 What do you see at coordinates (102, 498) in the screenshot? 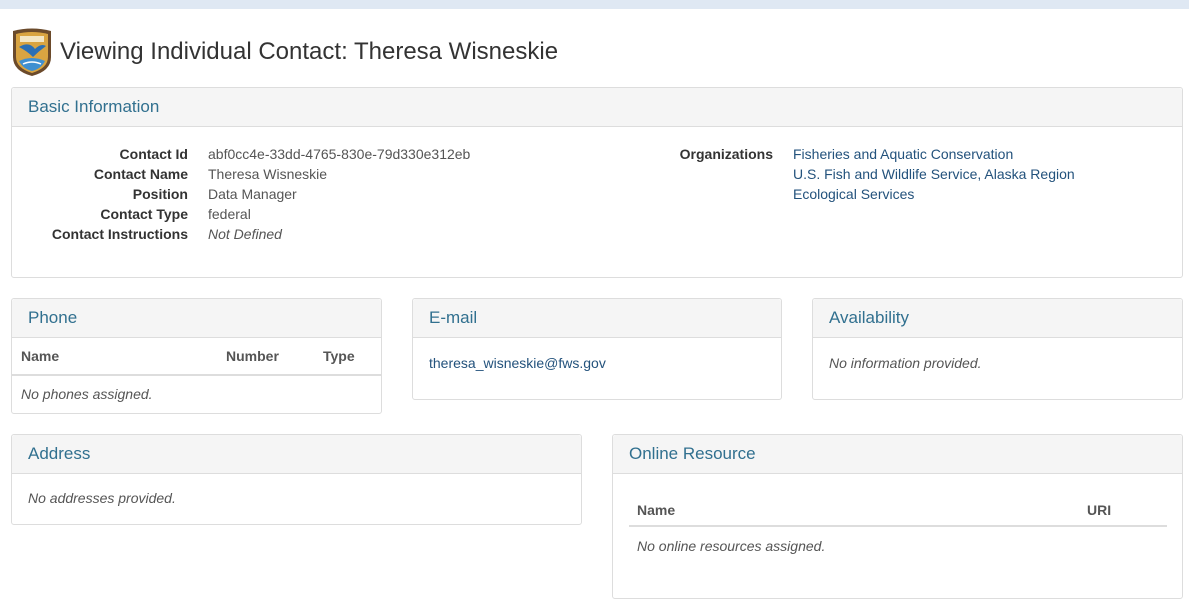
I see `address-empty-message: No addresses provided.` at bounding box center [102, 498].